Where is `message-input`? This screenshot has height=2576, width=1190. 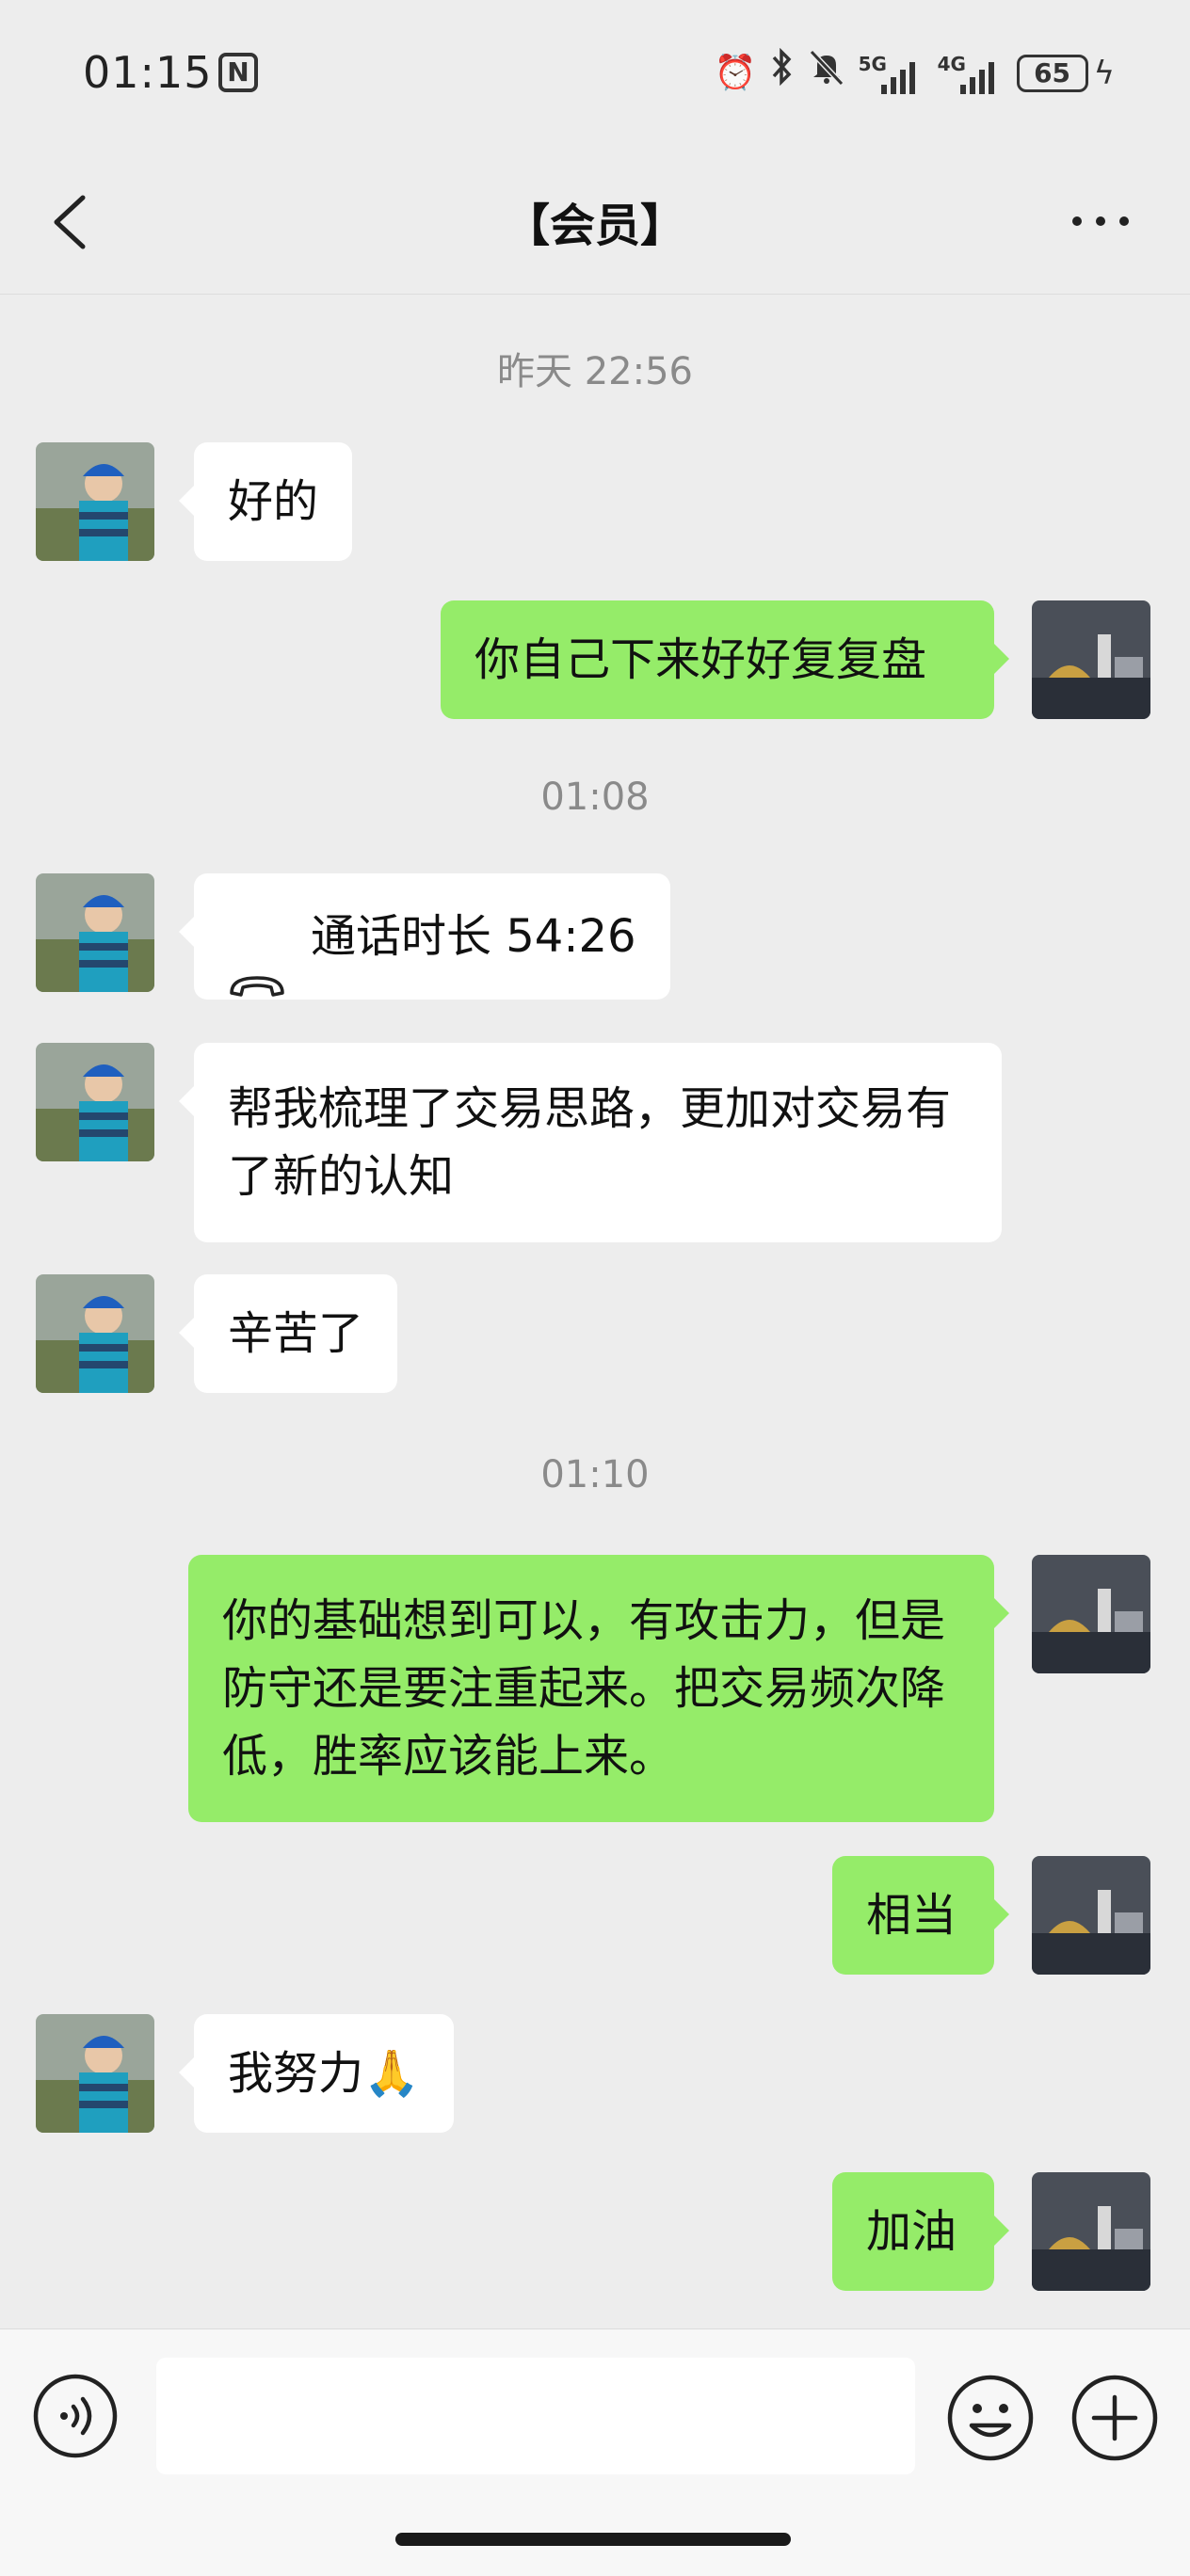
message-input is located at coordinates (535, 2416).